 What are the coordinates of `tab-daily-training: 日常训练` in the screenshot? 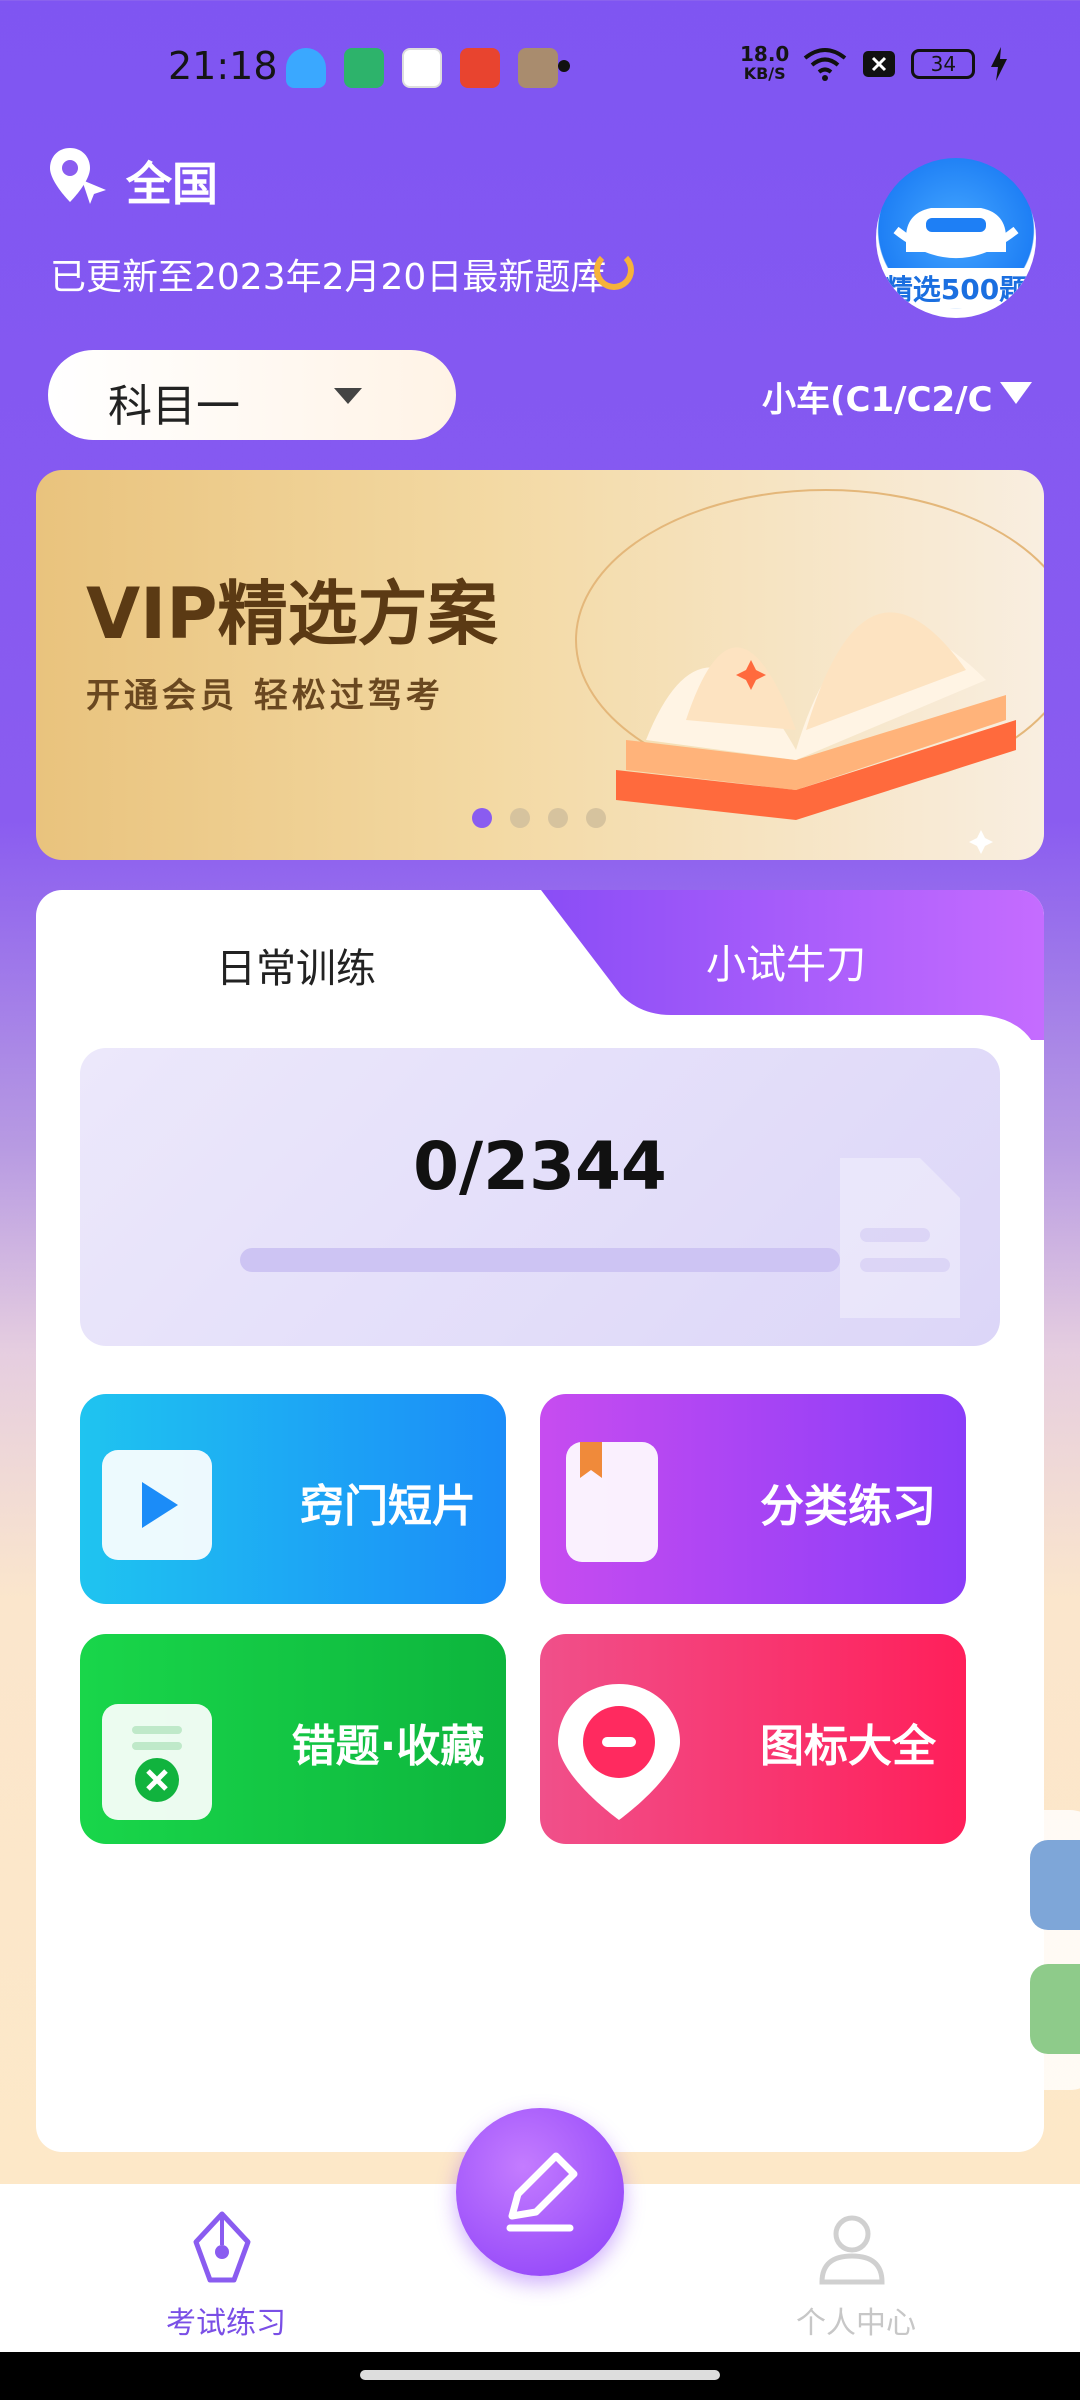 It's located at (296, 965).